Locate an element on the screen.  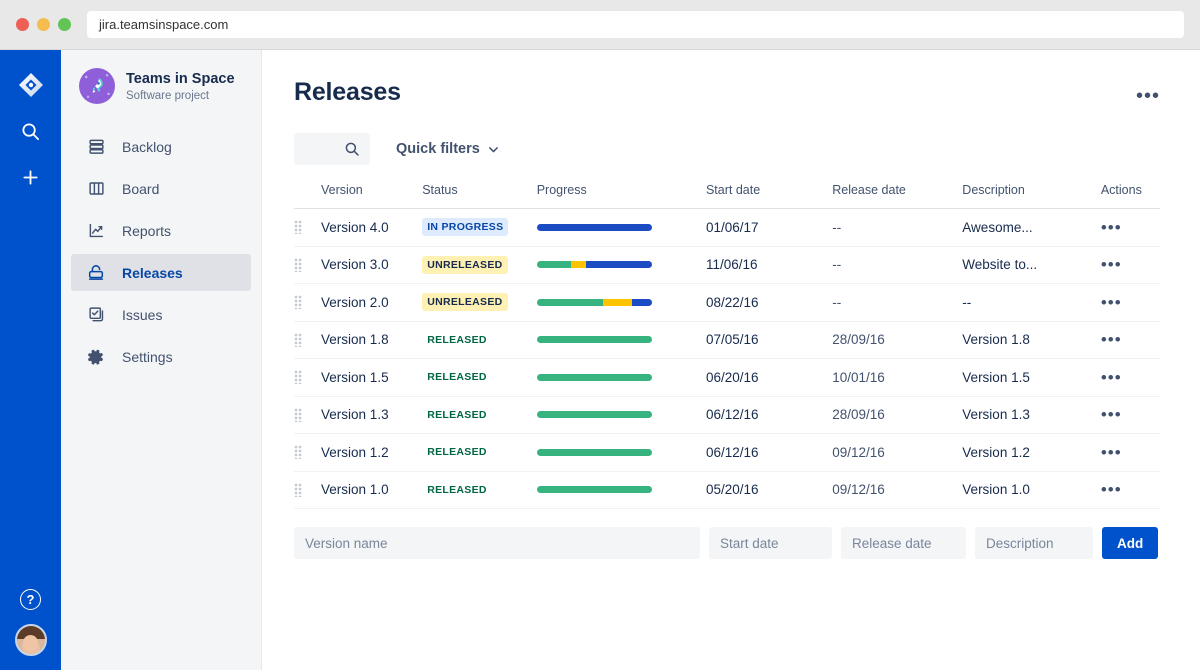
sidebar-item-backlog: Backlog is located at coordinates (161, 146).